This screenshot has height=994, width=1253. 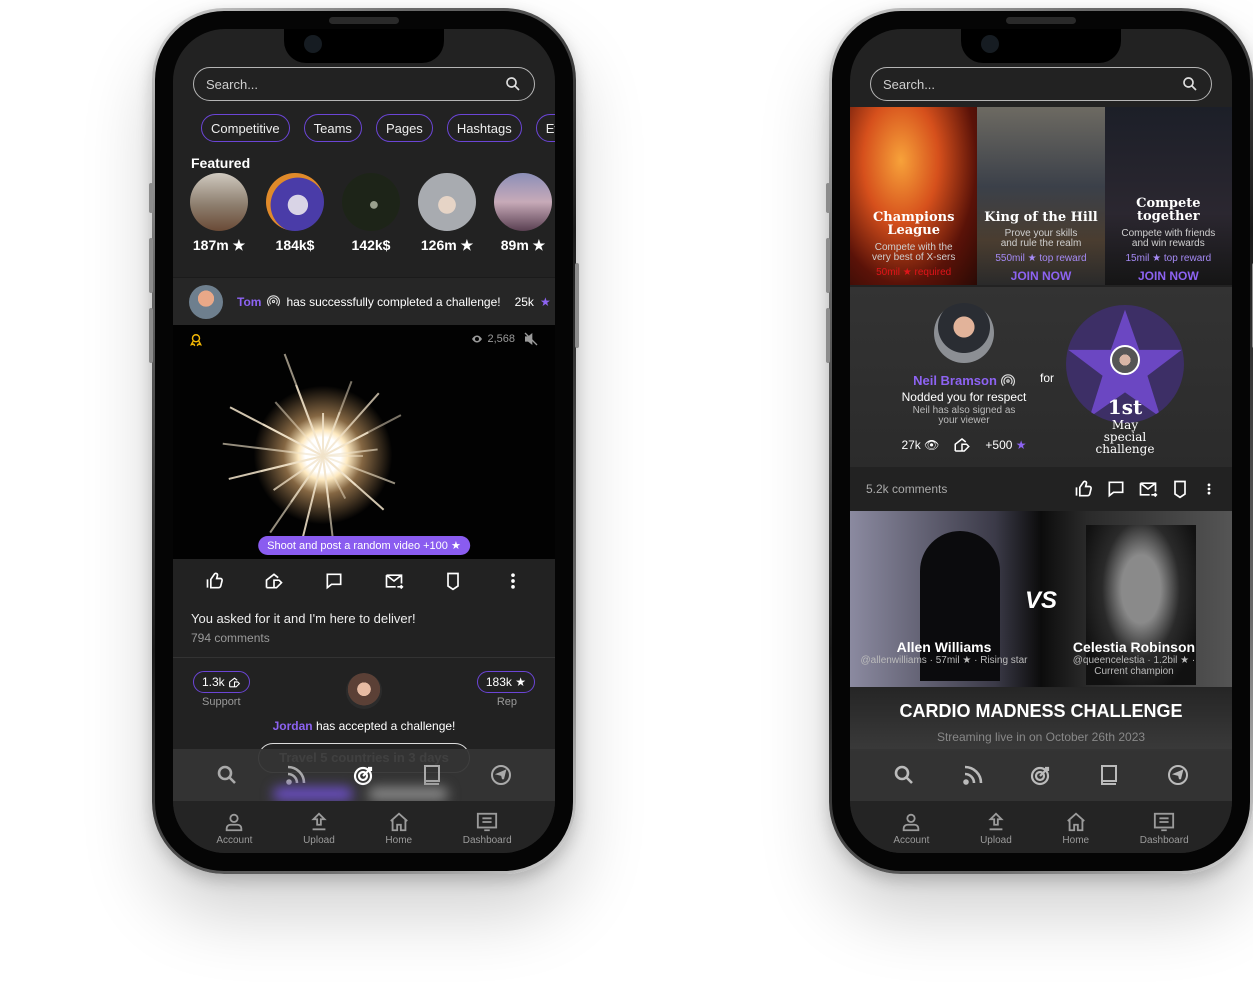 I want to click on featured-value: 89m ★, so click(x=523, y=245).